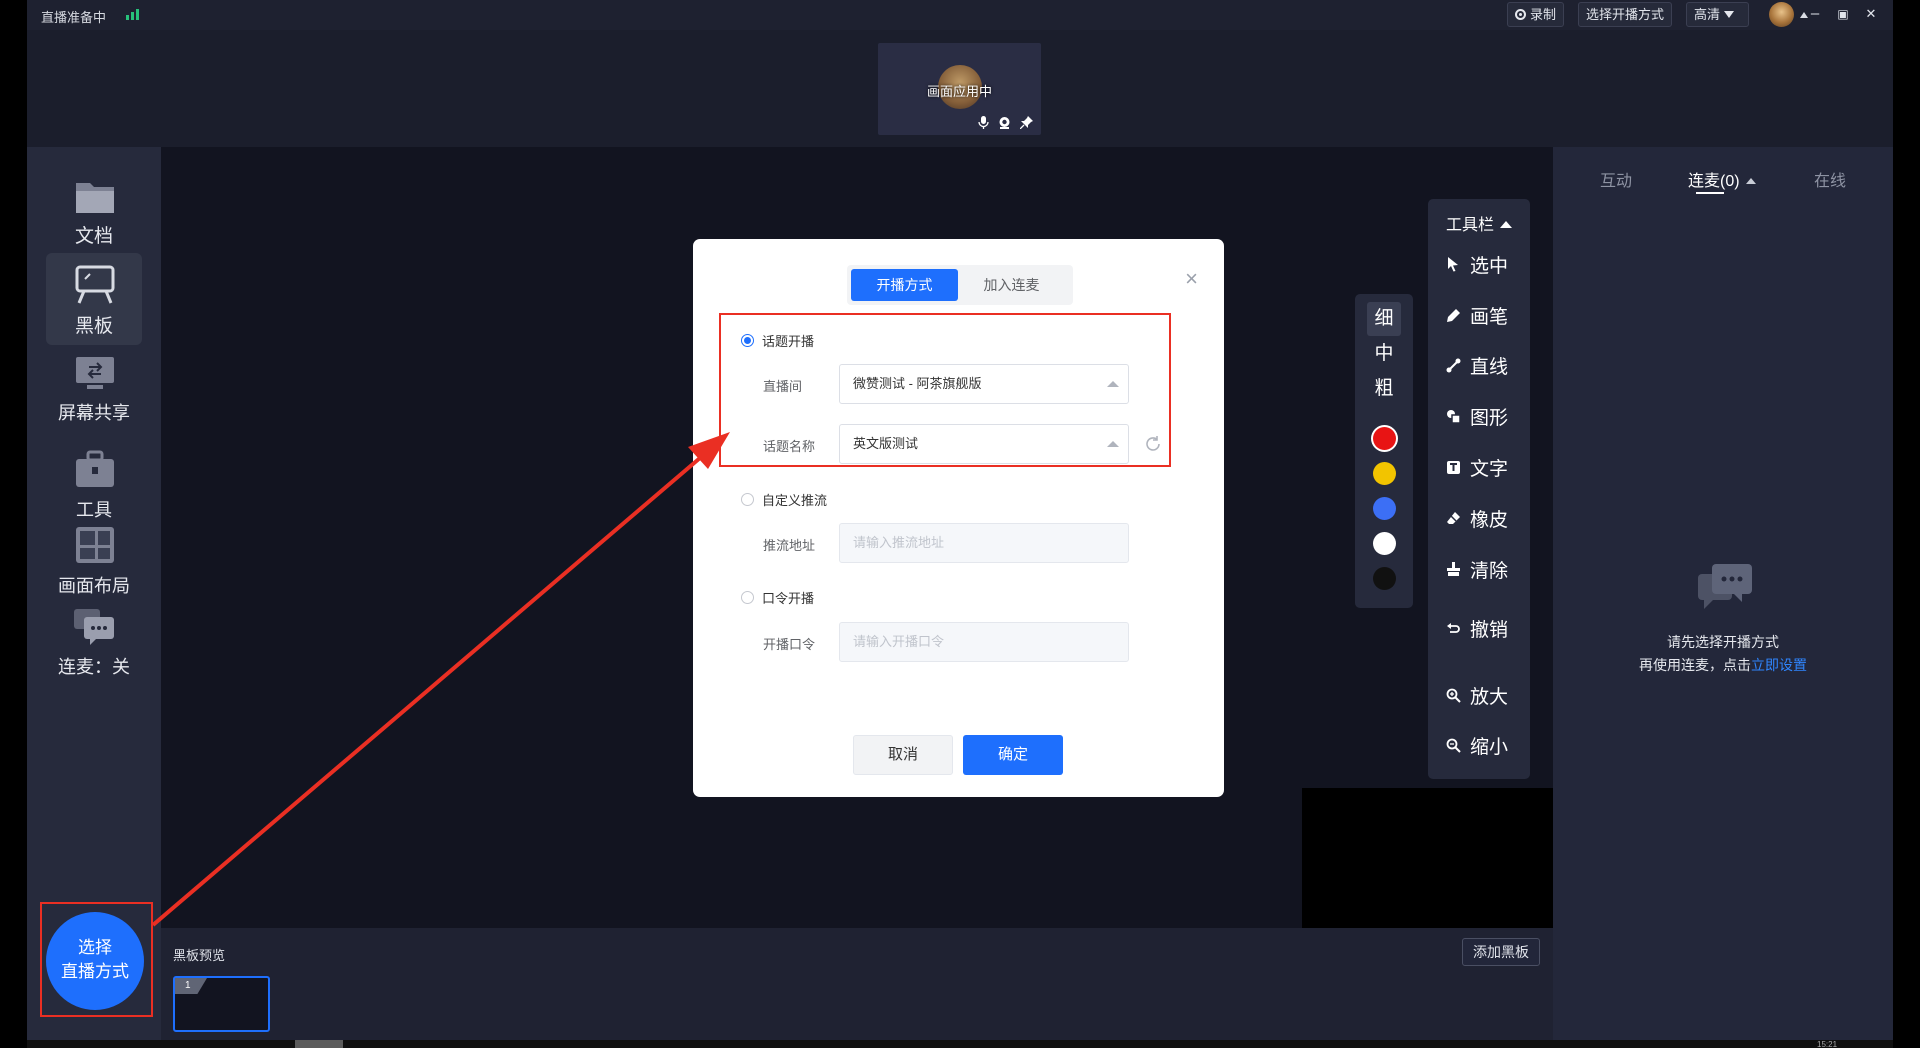 The height and width of the screenshot is (1048, 1920). I want to click on chat-icon, so click(94, 627).